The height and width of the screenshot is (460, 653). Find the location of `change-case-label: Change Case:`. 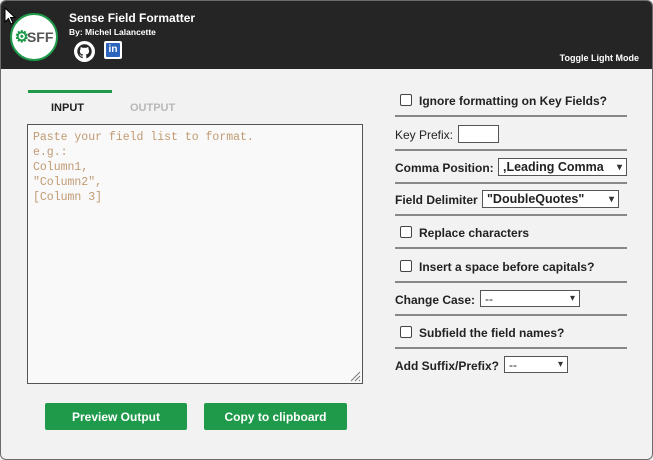

change-case-label: Change Case: is located at coordinates (435, 300).